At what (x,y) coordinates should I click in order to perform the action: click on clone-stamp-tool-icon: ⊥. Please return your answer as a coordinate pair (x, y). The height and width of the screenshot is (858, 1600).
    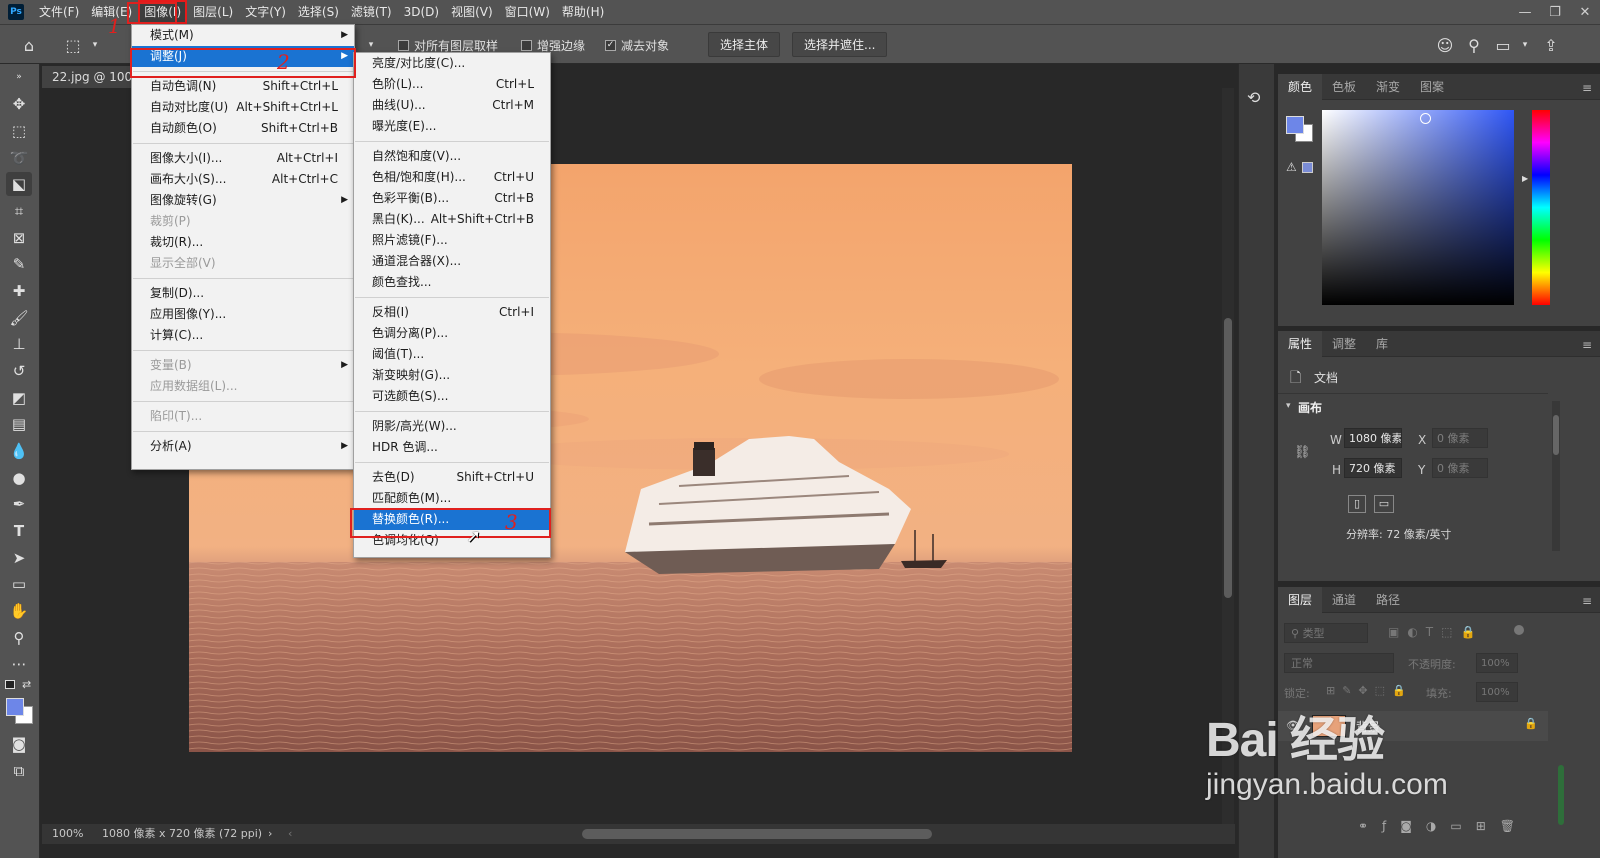
    Looking at the image, I should click on (19, 344).